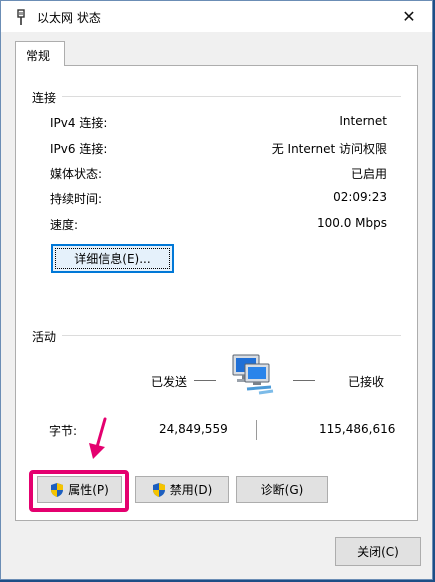 The width and height of the screenshot is (435, 582). What do you see at coordinates (216, 335) in the screenshot?
I see `activity-group-divider` at bounding box center [216, 335].